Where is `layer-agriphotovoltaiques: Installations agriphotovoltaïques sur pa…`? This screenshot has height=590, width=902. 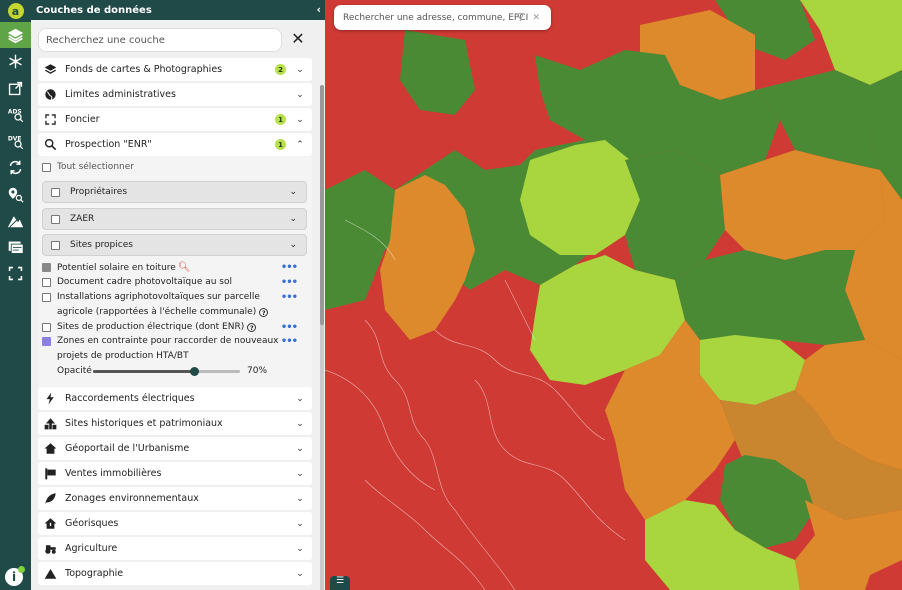 layer-agriphotovoltaiques: Installations agriphotovoltaïques sur pa… is located at coordinates (175, 297).